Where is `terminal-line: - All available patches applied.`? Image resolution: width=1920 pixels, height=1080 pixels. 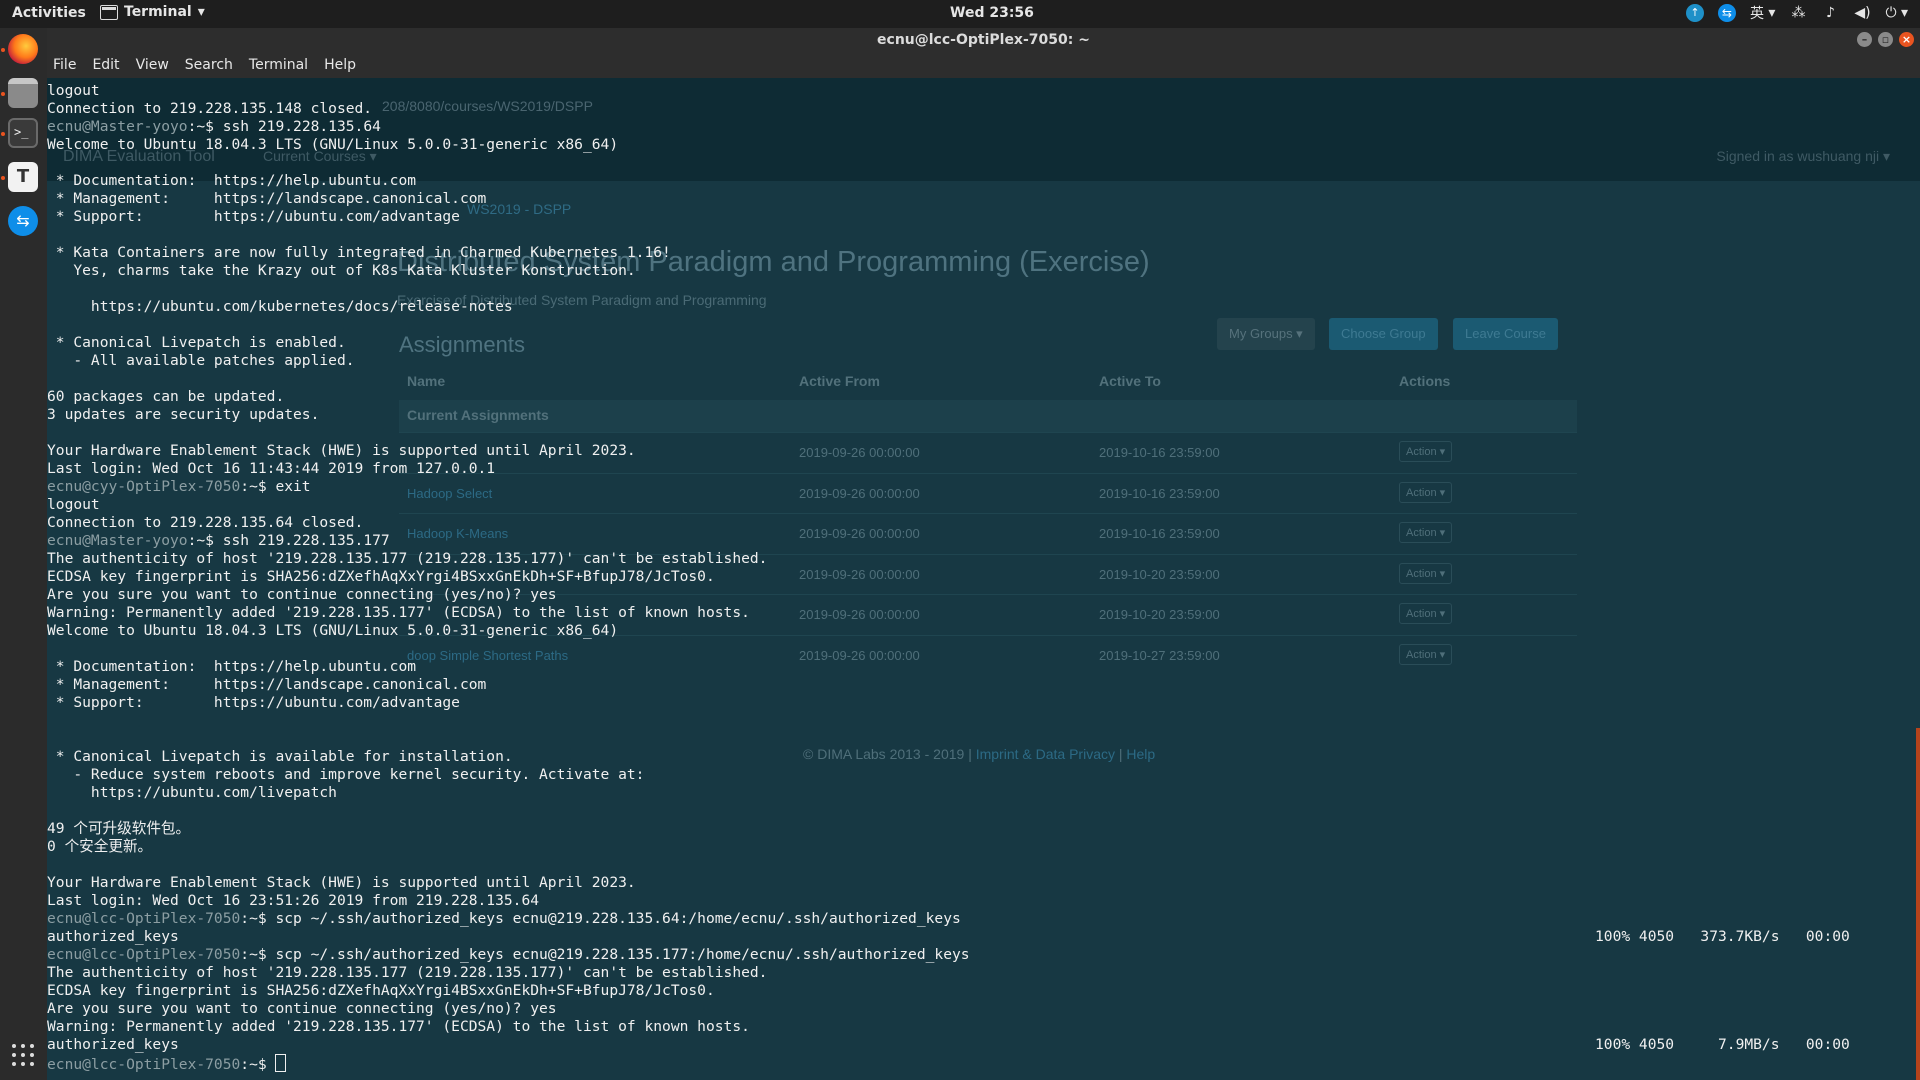 terminal-line: - All available patches applied. is located at coordinates (201, 360).